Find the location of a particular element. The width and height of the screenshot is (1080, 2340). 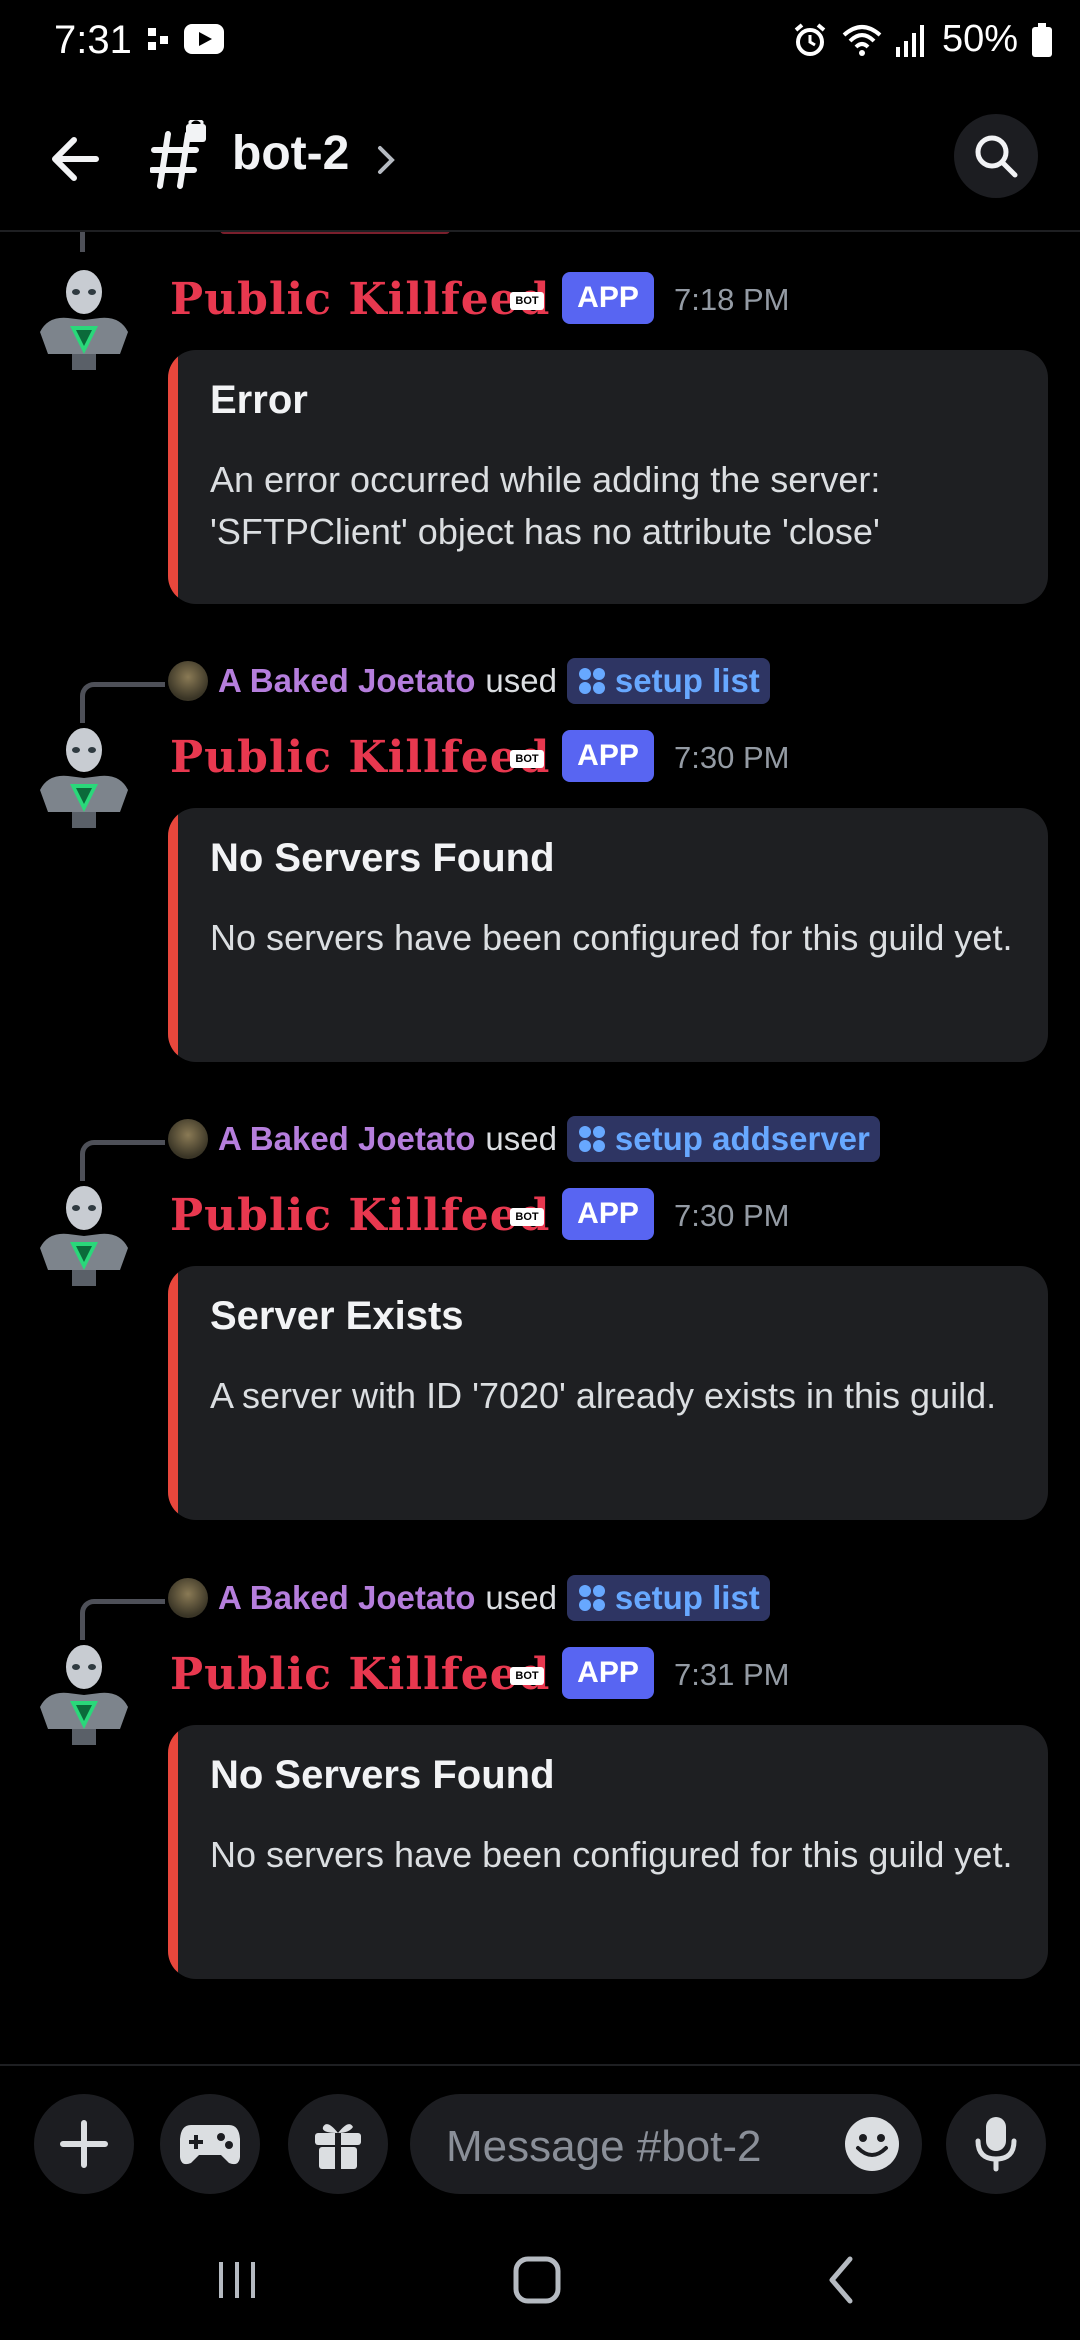

gift-icon is located at coordinates (338, 2146).